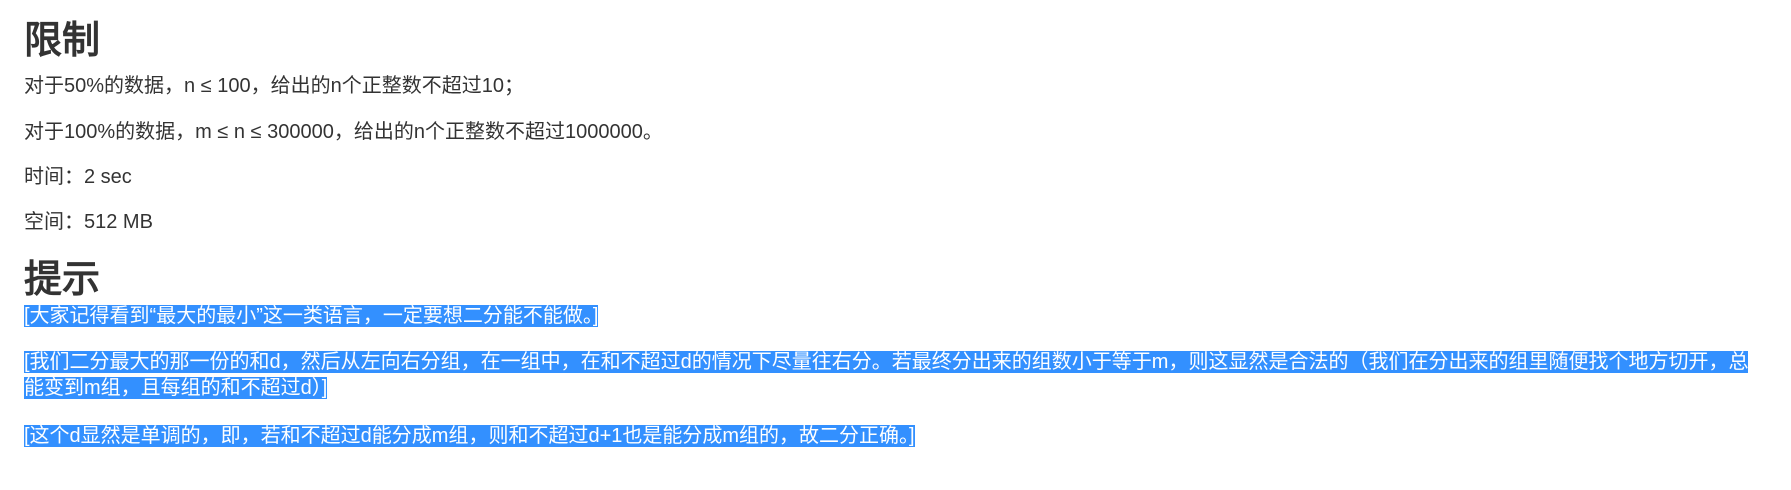 The width and height of the screenshot is (1791, 490). What do you see at coordinates (62, 279) in the screenshot?
I see `hint-heading: 提示` at bounding box center [62, 279].